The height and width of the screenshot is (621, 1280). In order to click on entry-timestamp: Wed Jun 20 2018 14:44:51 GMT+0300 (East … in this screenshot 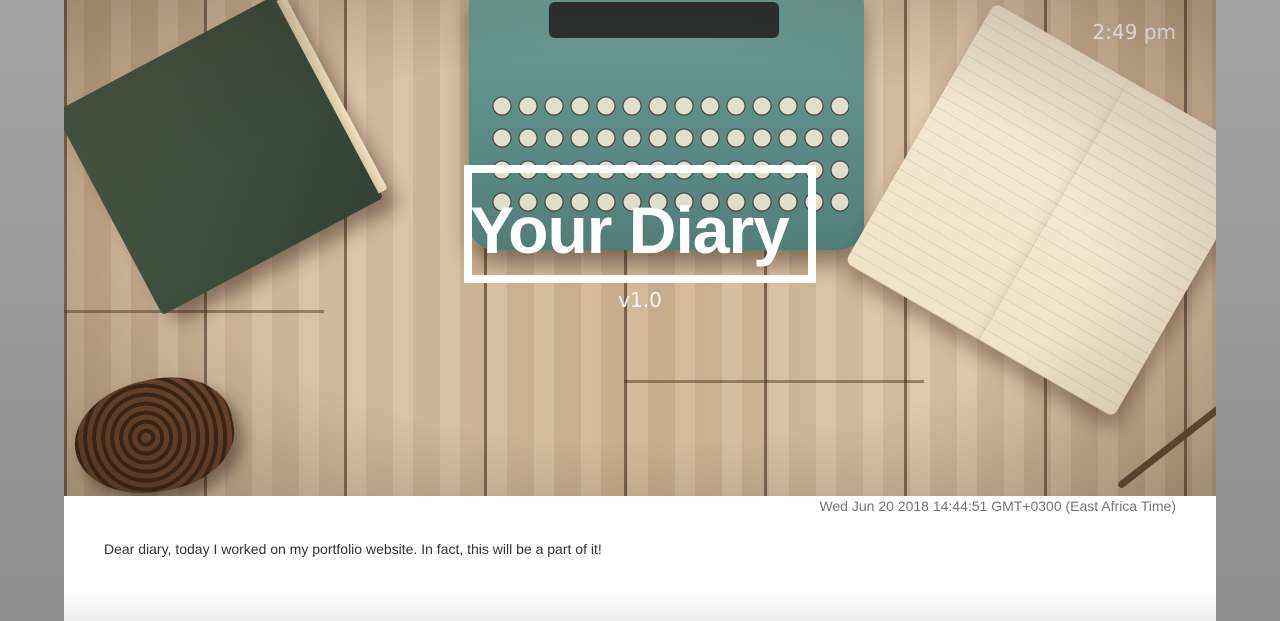, I will do `click(997, 506)`.